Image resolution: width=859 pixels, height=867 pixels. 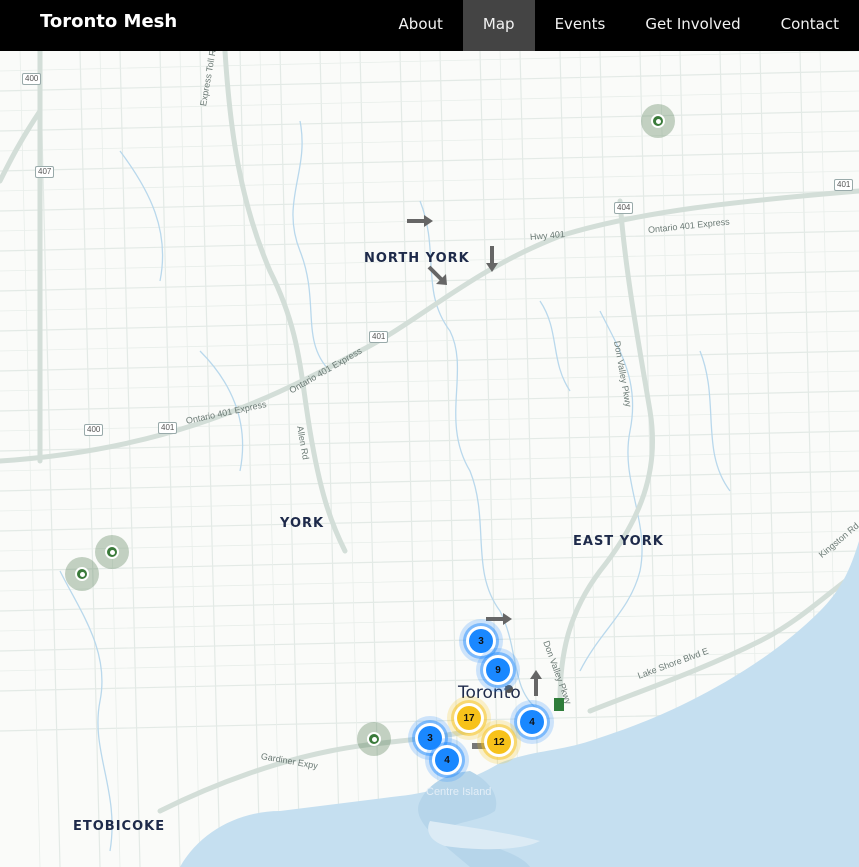 I want to click on district-east-york: EAST YORK, so click(x=618, y=541).